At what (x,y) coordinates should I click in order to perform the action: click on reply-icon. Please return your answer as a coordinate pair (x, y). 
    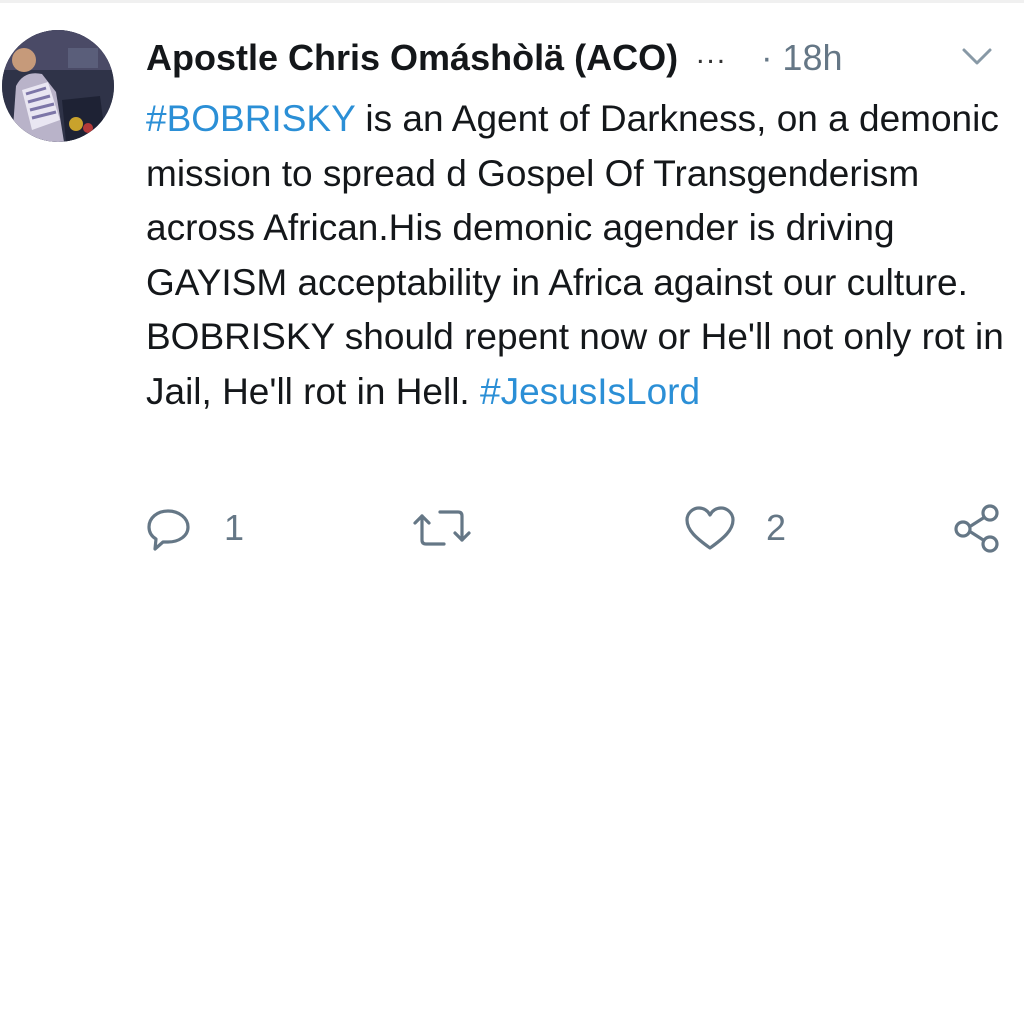
    Looking at the image, I should click on (168, 530).